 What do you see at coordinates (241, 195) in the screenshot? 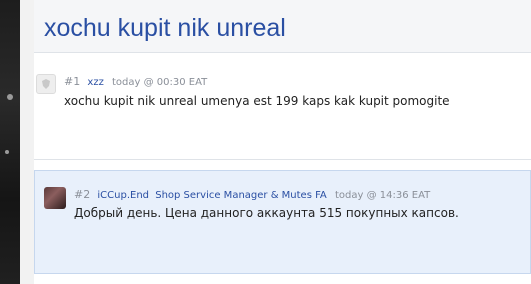
I see `post-author-role: Shop Service Manager & Mutes FA` at bounding box center [241, 195].